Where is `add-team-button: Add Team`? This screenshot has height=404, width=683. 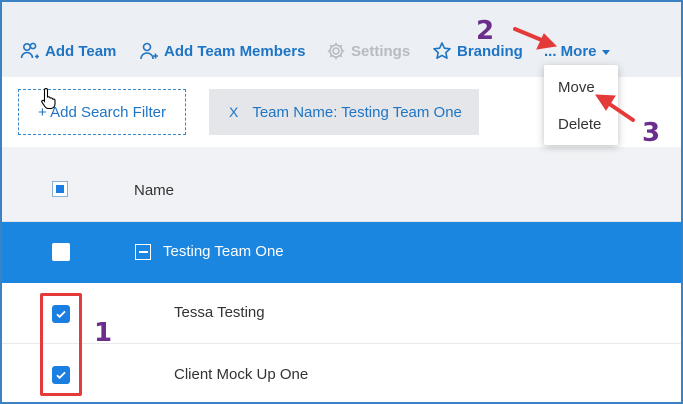 add-team-button: Add Team is located at coordinates (68, 51).